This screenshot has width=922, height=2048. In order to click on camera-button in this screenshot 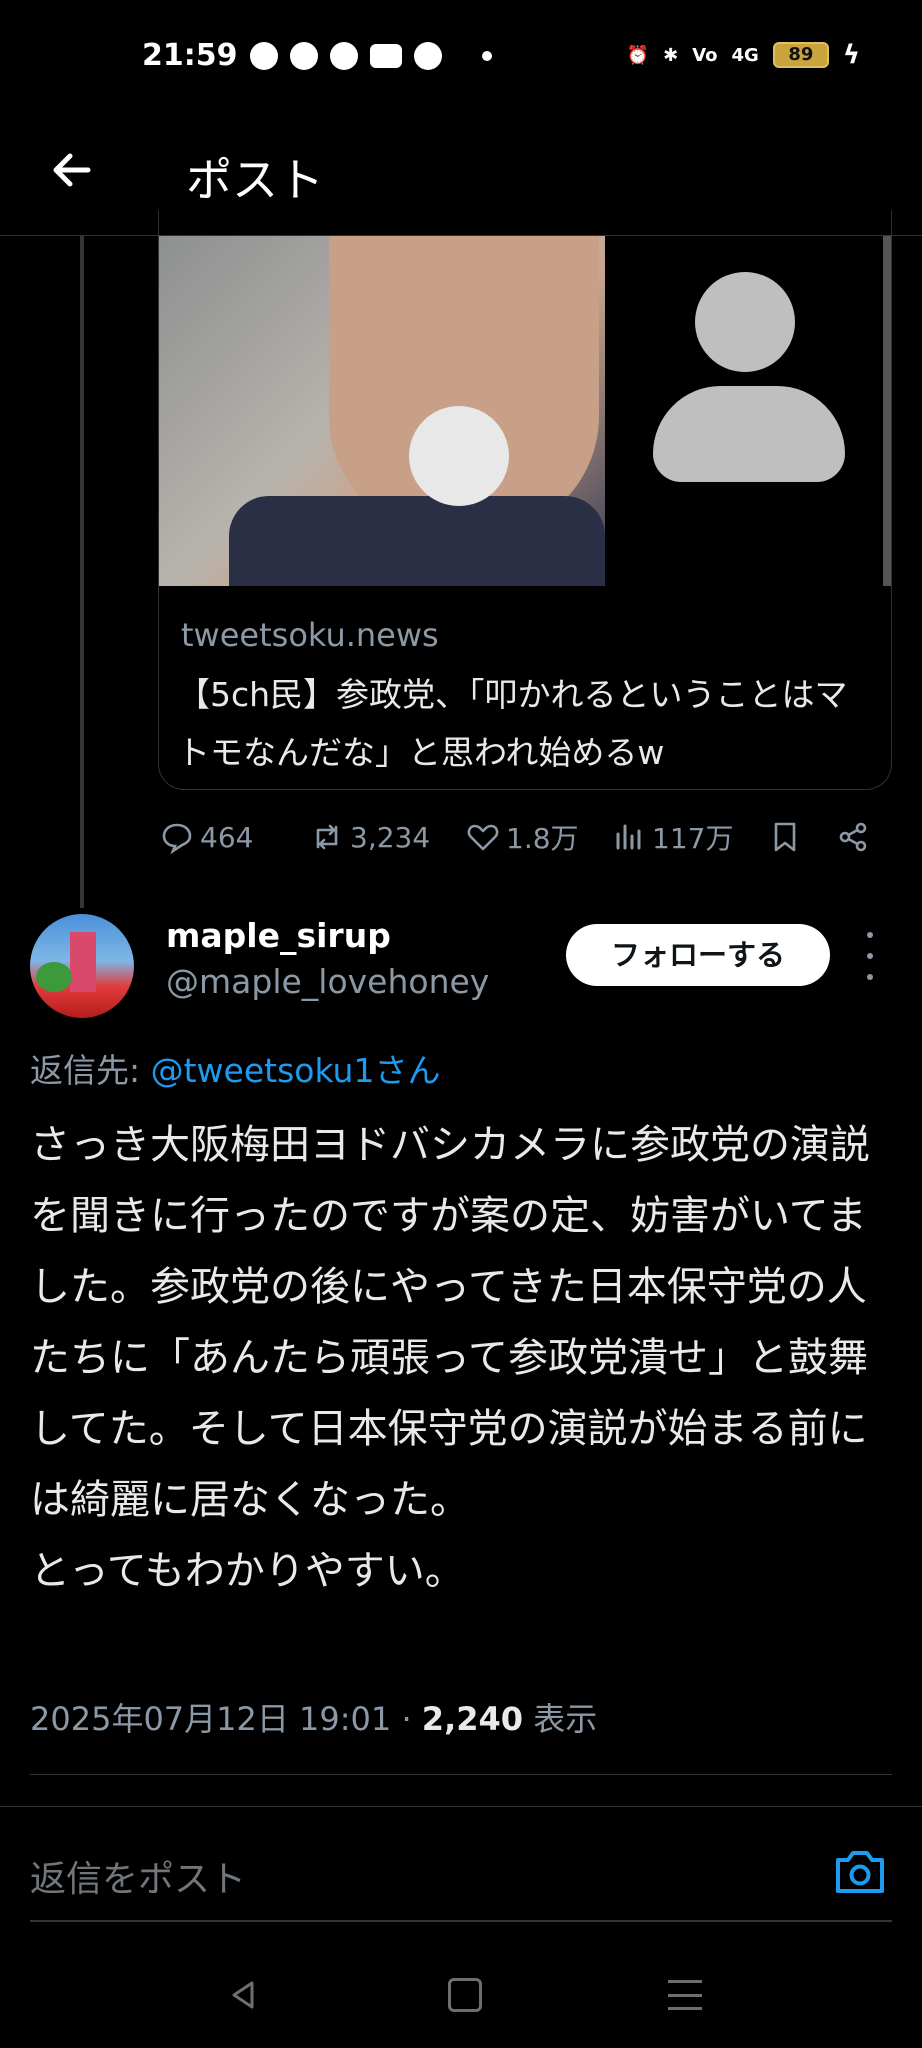, I will do `click(860, 1872)`.